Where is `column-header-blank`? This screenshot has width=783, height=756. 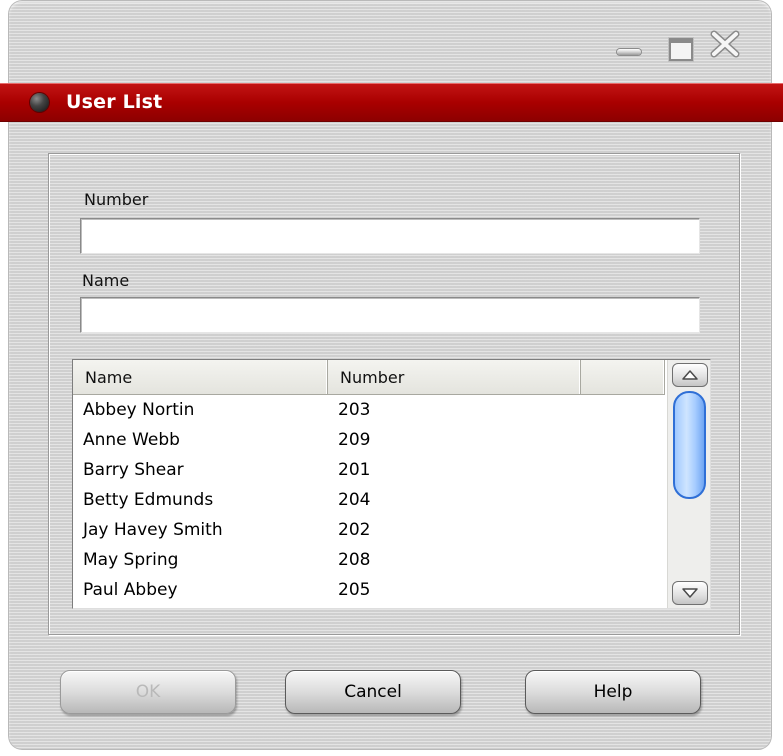 column-header-blank is located at coordinates (623, 377).